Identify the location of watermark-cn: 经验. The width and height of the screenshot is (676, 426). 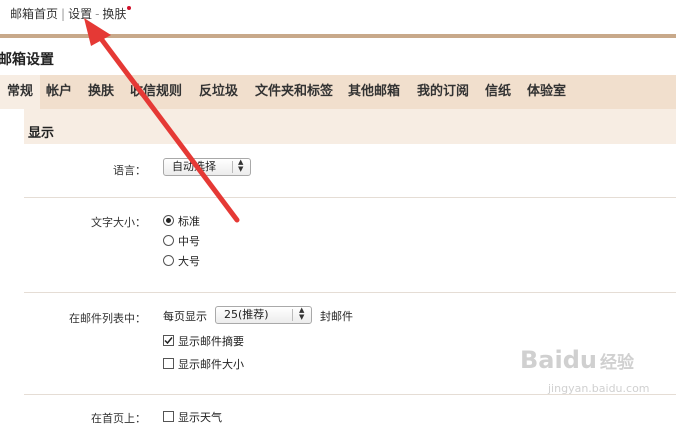
(616, 363).